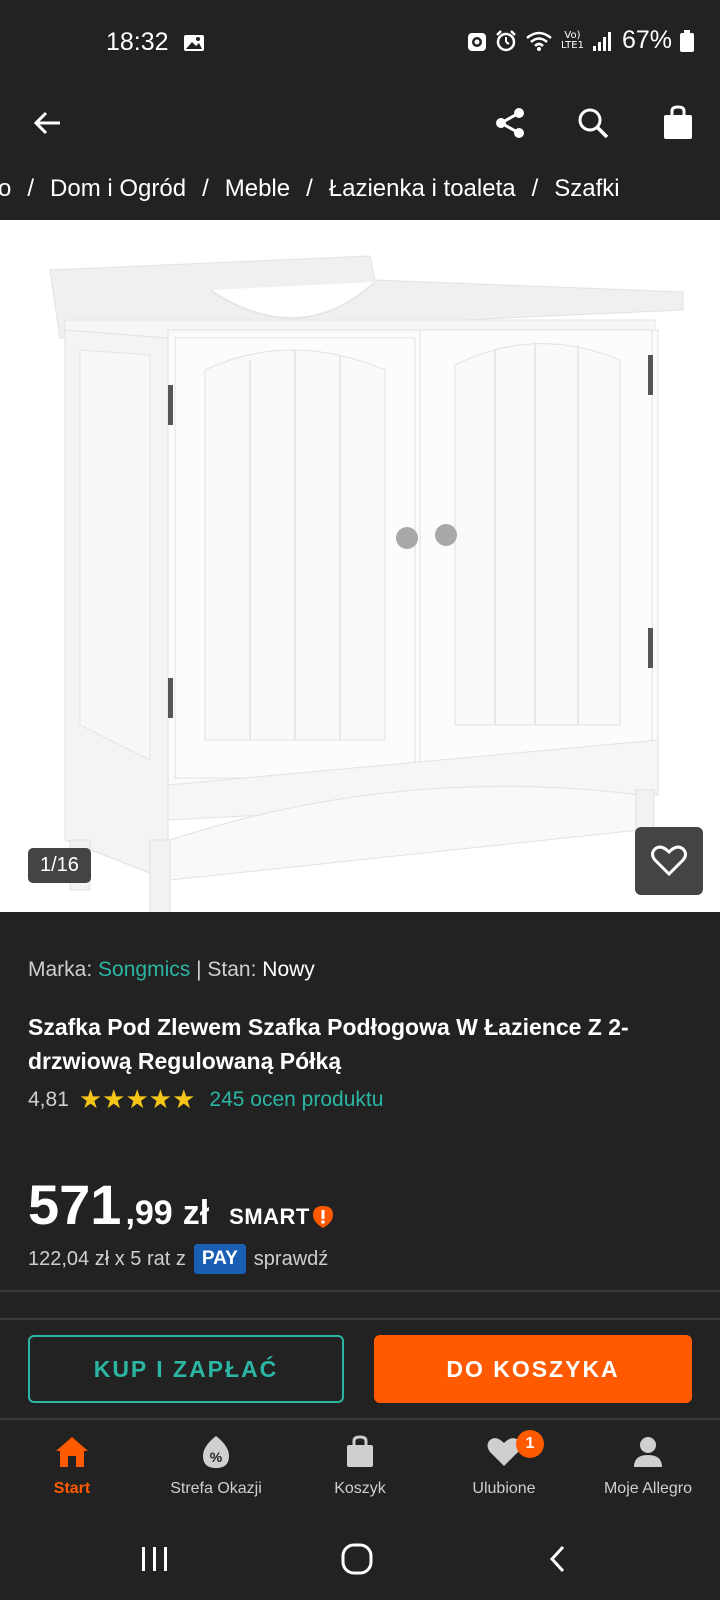 This screenshot has width=720, height=1600. What do you see at coordinates (648, 1452) in the screenshot?
I see `user-icon` at bounding box center [648, 1452].